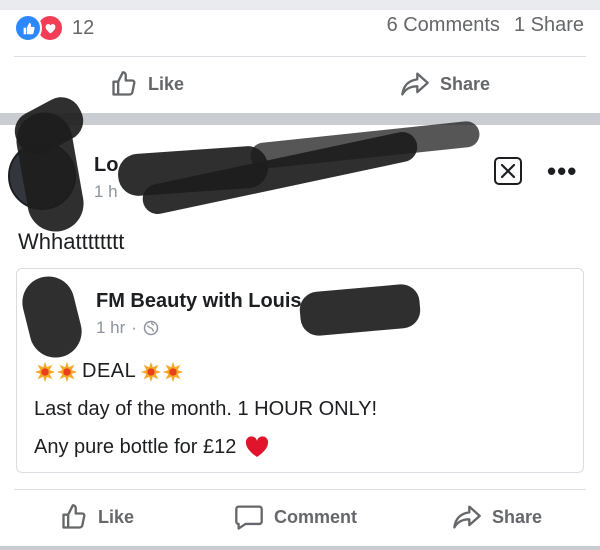 The width and height of the screenshot is (600, 550). I want to click on more-options-icon: •••, so click(562, 171).